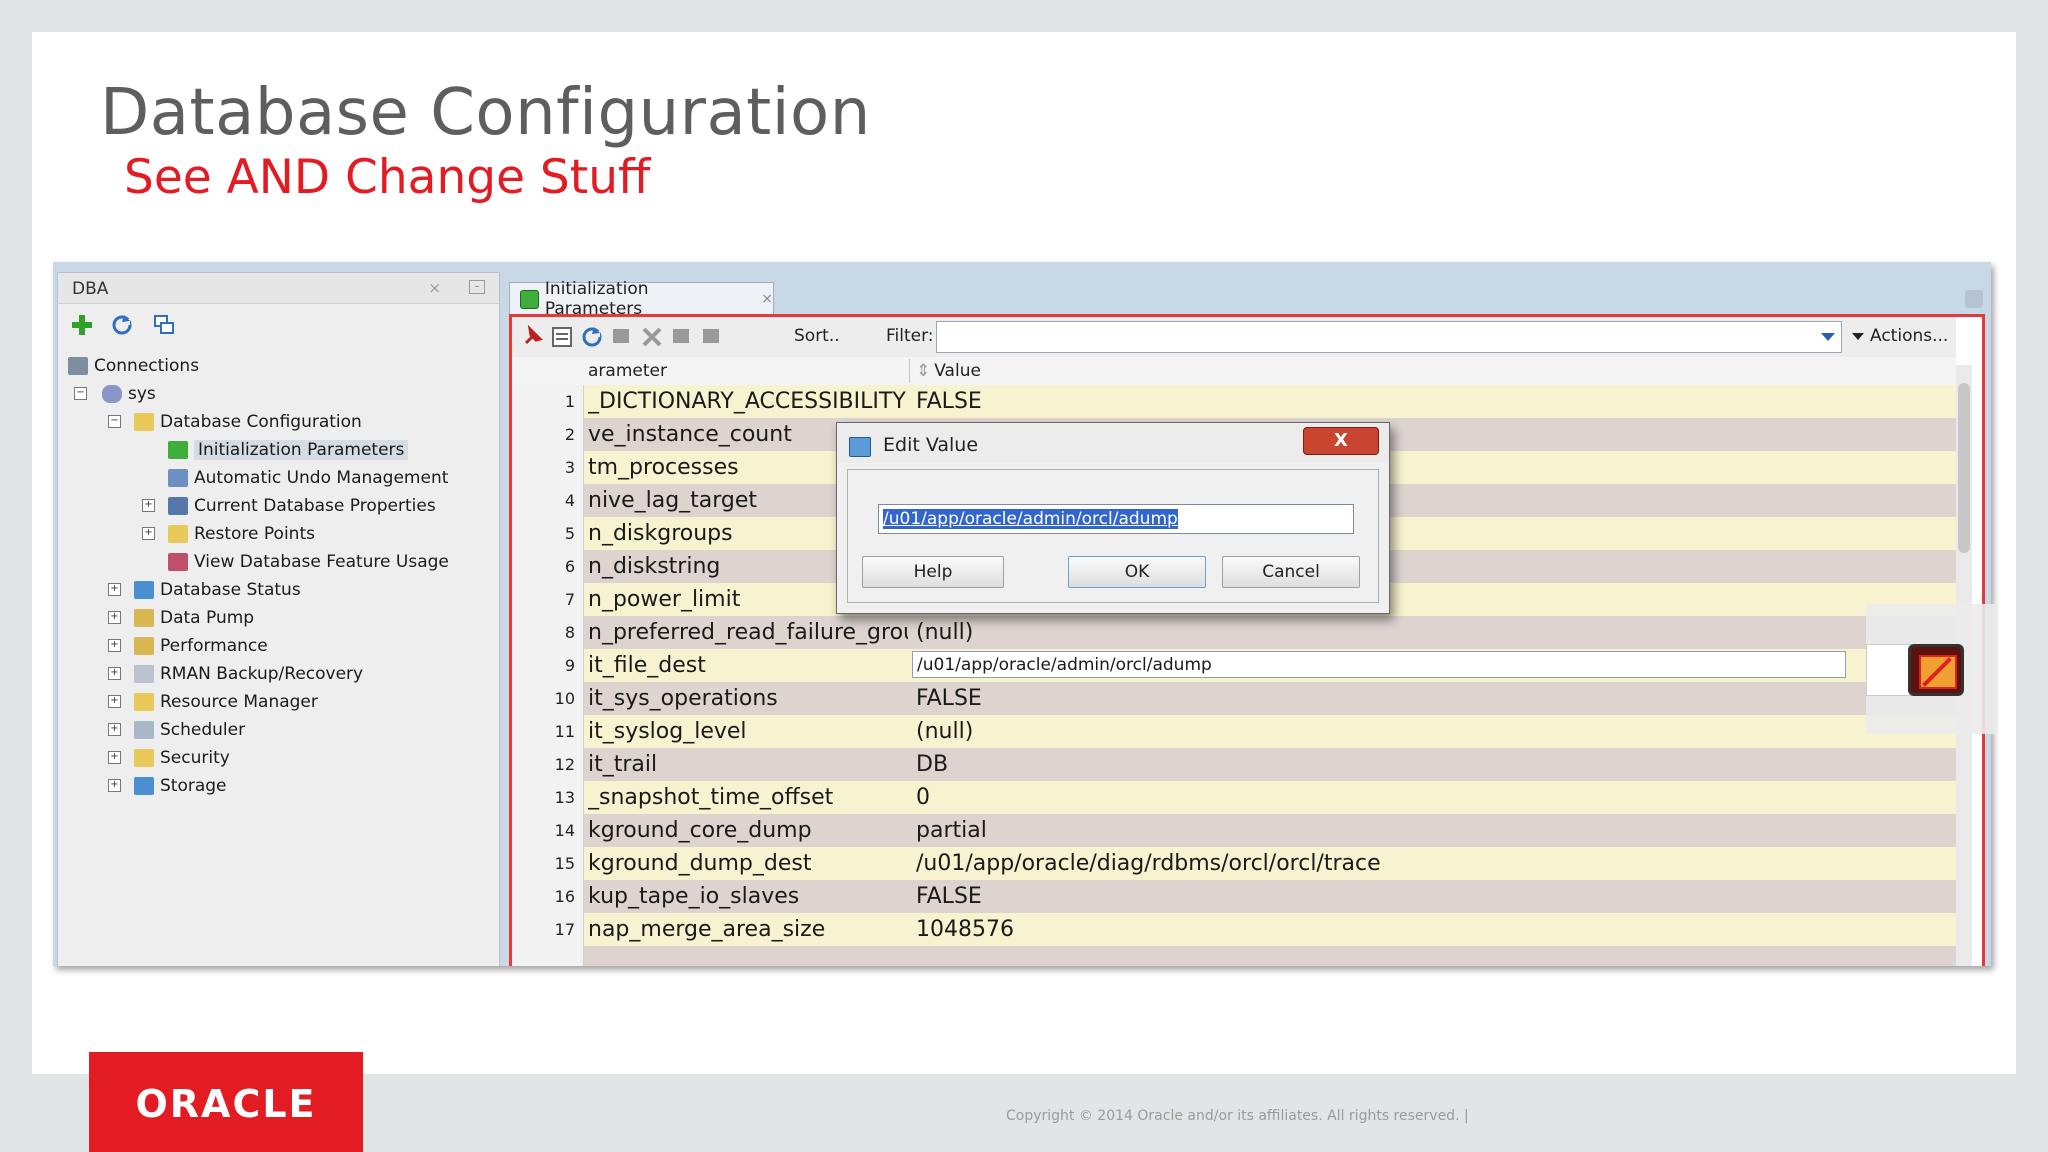 This screenshot has width=2048, height=1152. What do you see at coordinates (948, 371) in the screenshot?
I see `column-header-value: Value` at bounding box center [948, 371].